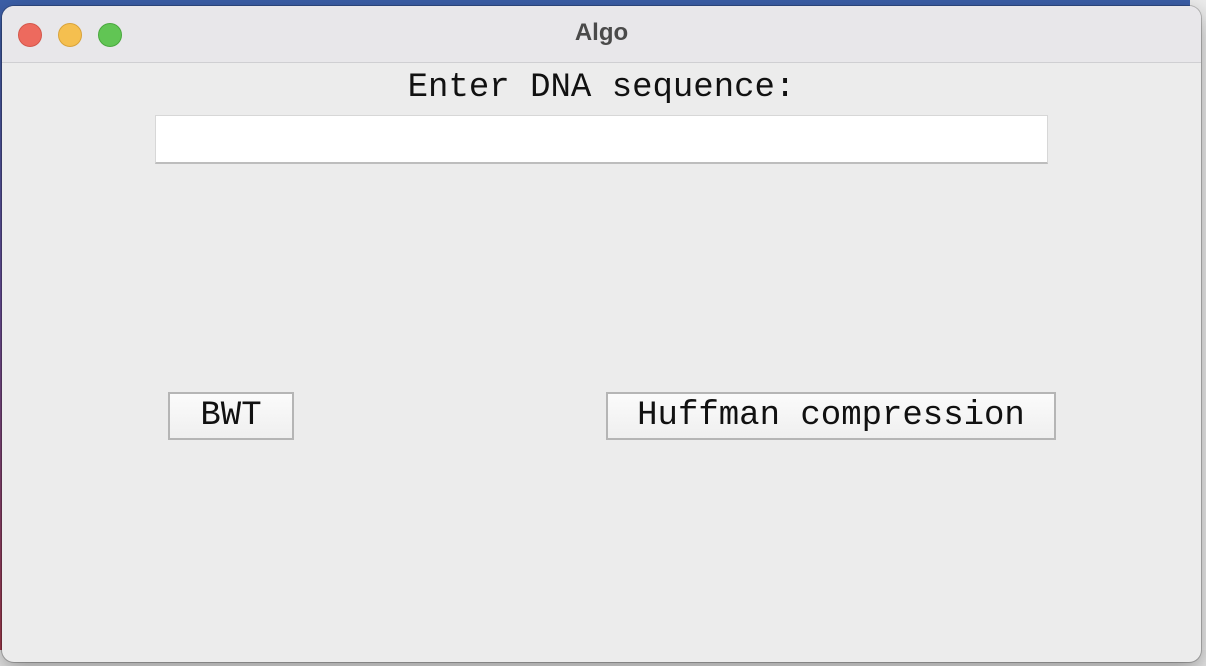 This screenshot has height=666, width=1206. Describe the element at coordinates (231, 416) in the screenshot. I see `bwt-button: BWT` at that location.